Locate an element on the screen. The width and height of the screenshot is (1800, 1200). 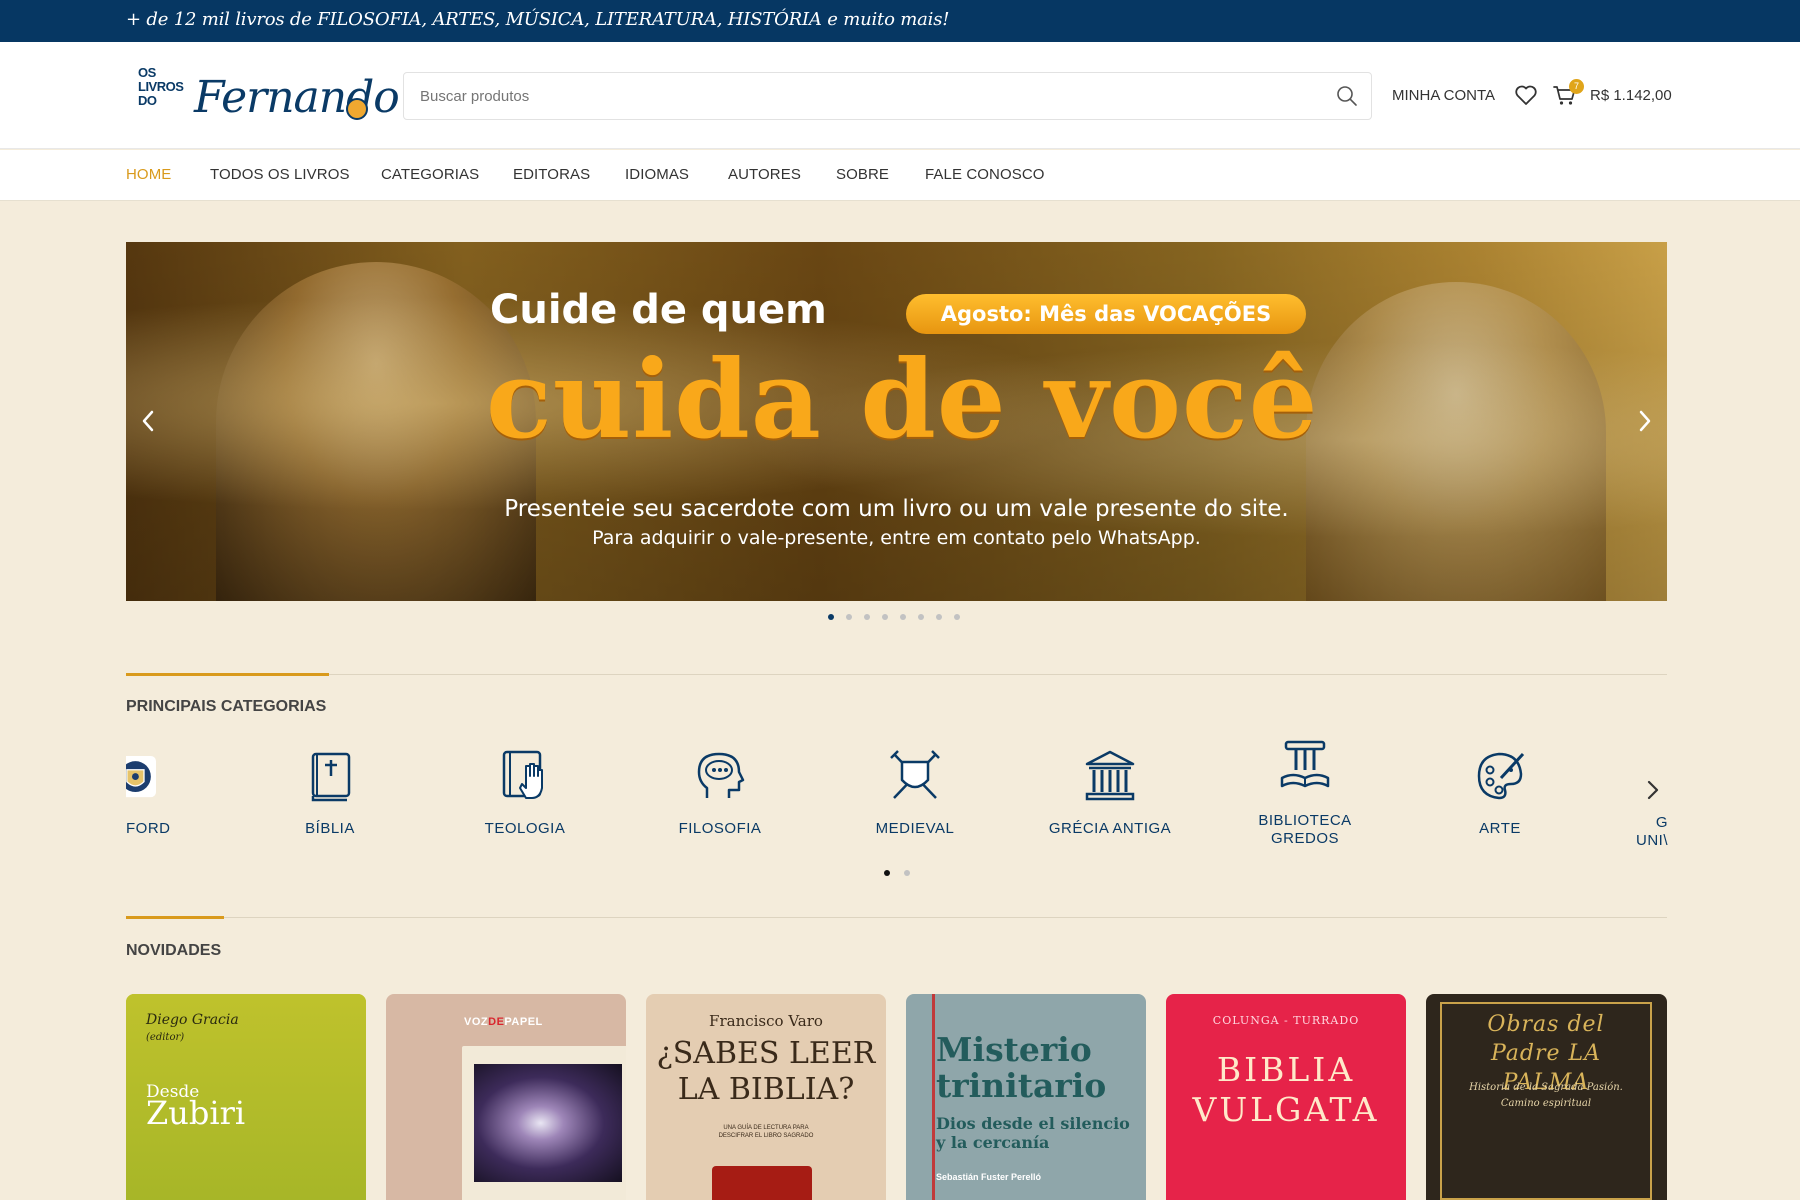
palette-icon is located at coordinates (1501, 776).